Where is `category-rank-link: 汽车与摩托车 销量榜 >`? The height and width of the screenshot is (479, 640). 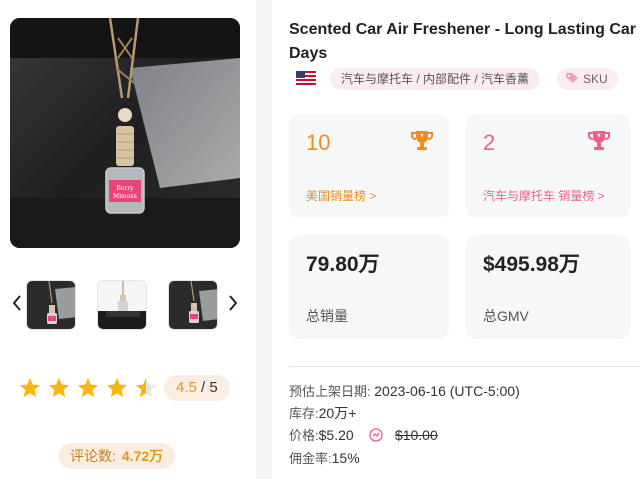
category-rank-link: 汽车与摩托车 销量榜 > is located at coordinates (544, 196).